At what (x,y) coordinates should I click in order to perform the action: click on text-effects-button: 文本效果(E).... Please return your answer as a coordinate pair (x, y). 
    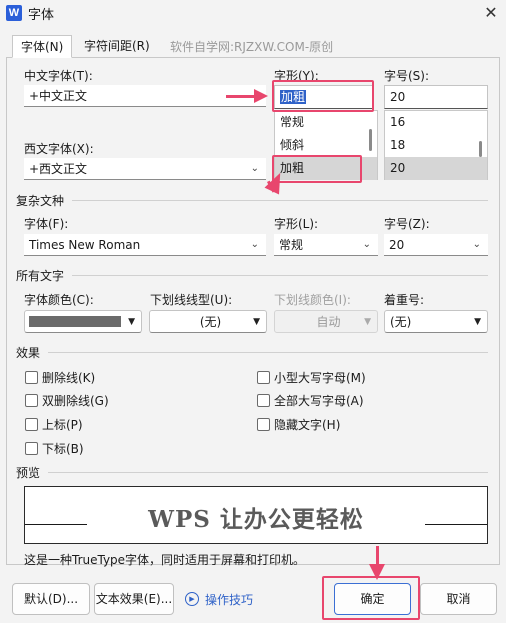
    Looking at the image, I should click on (134, 599).